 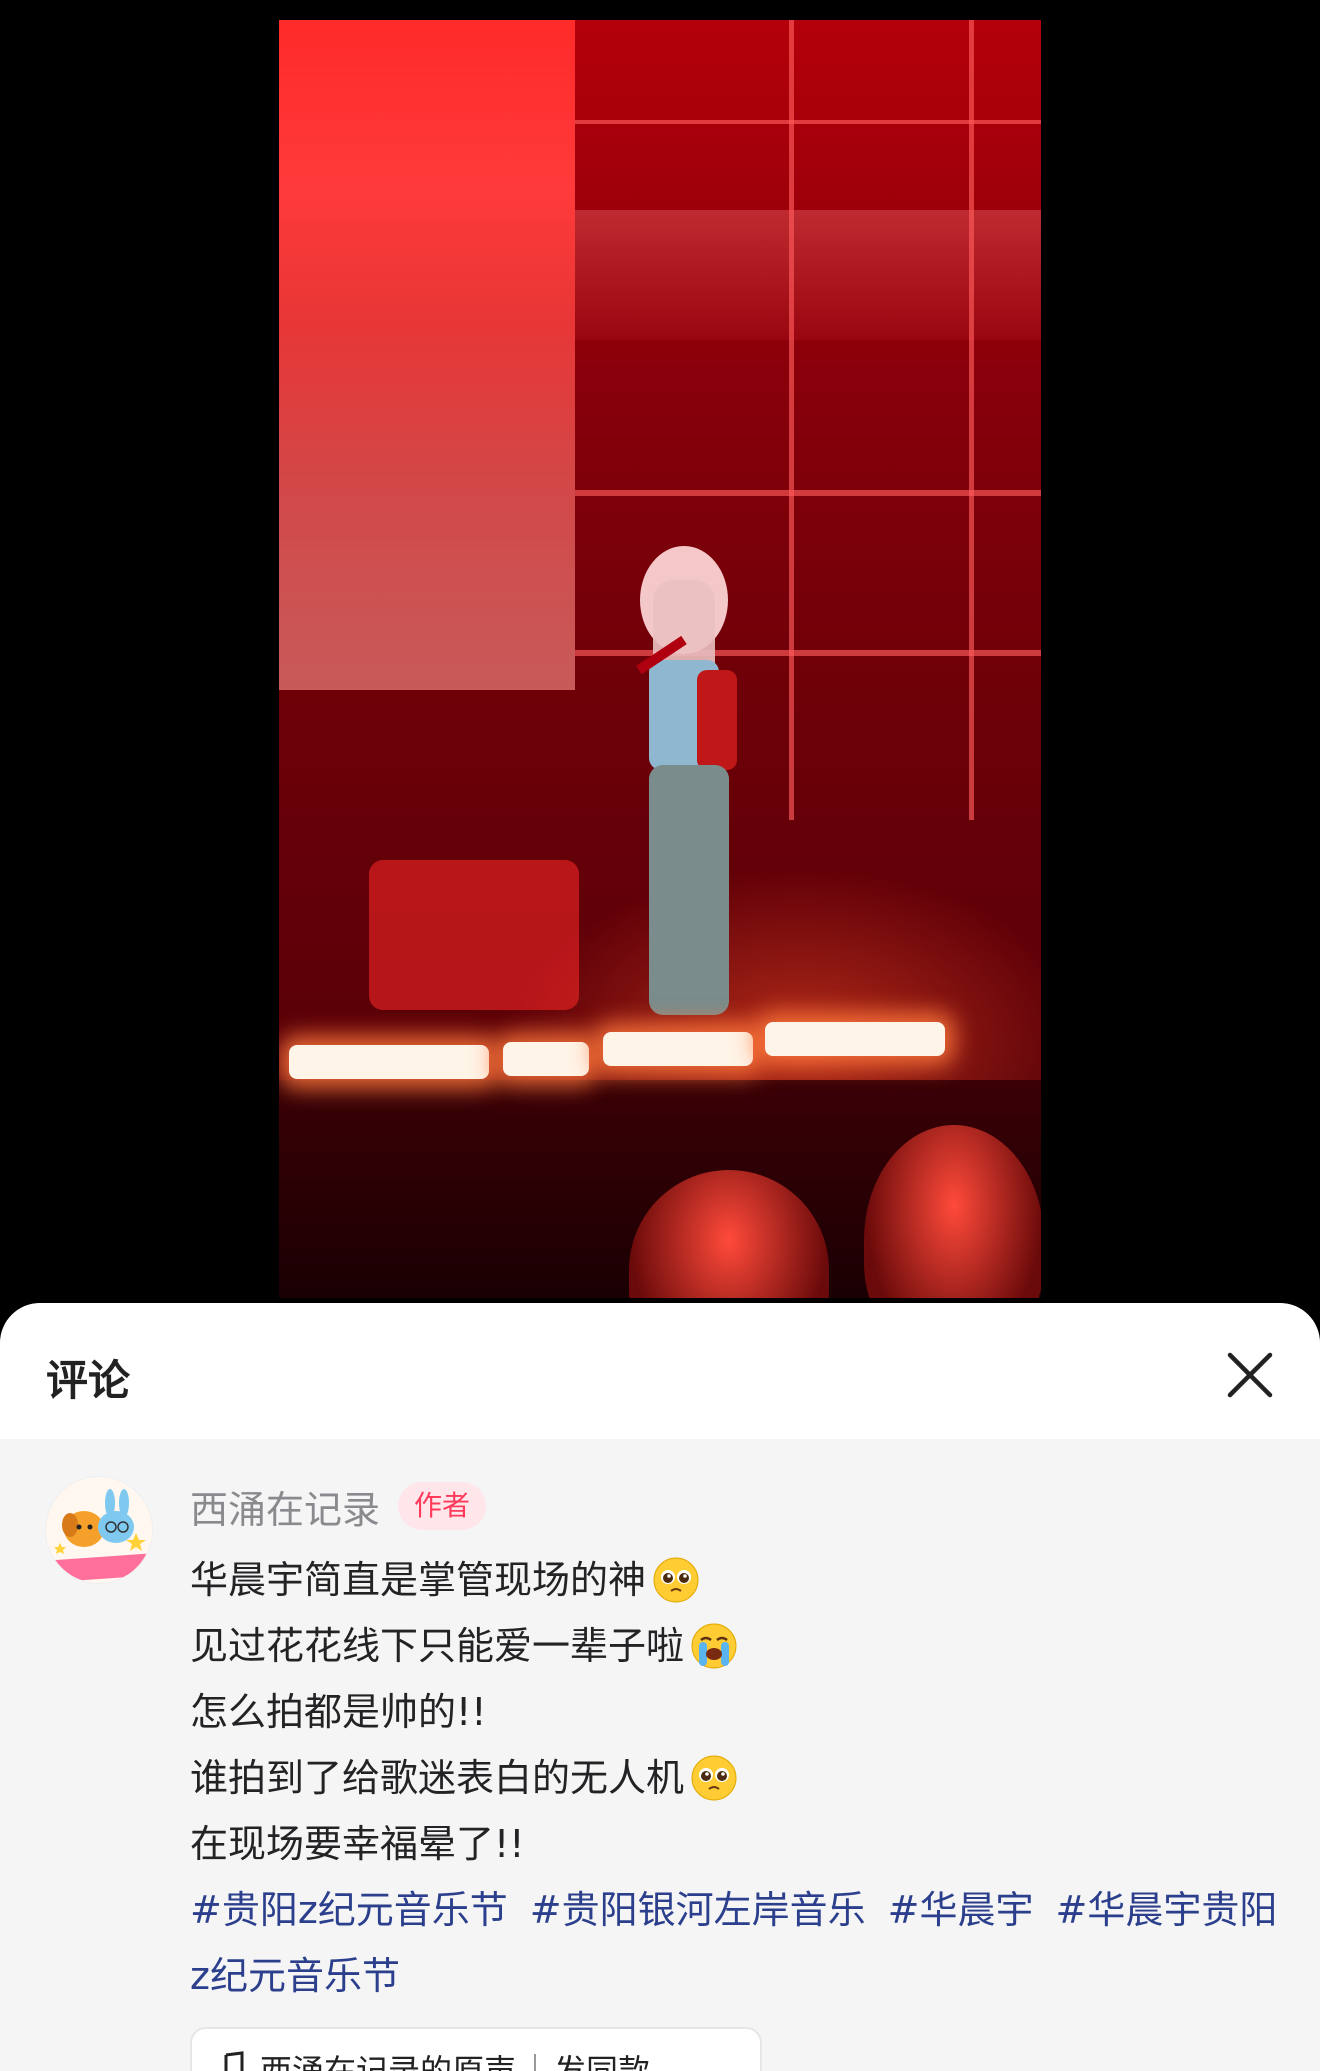 What do you see at coordinates (437, 1646) in the screenshot?
I see `comment-line-text: 见过花花线下只能爱一辈子啦` at bounding box center [437, 1646].